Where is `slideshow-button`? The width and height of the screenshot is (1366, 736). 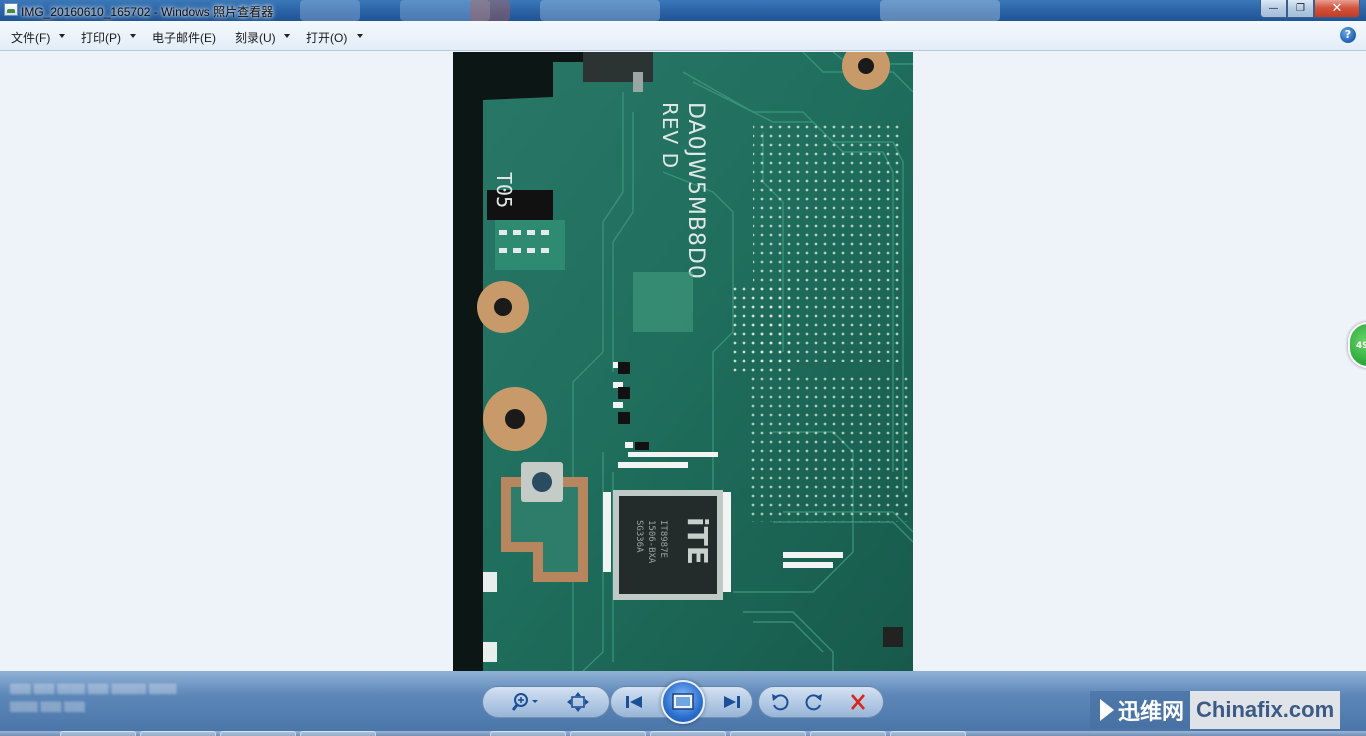
slideshow-button is located at coordinates (683, 702).